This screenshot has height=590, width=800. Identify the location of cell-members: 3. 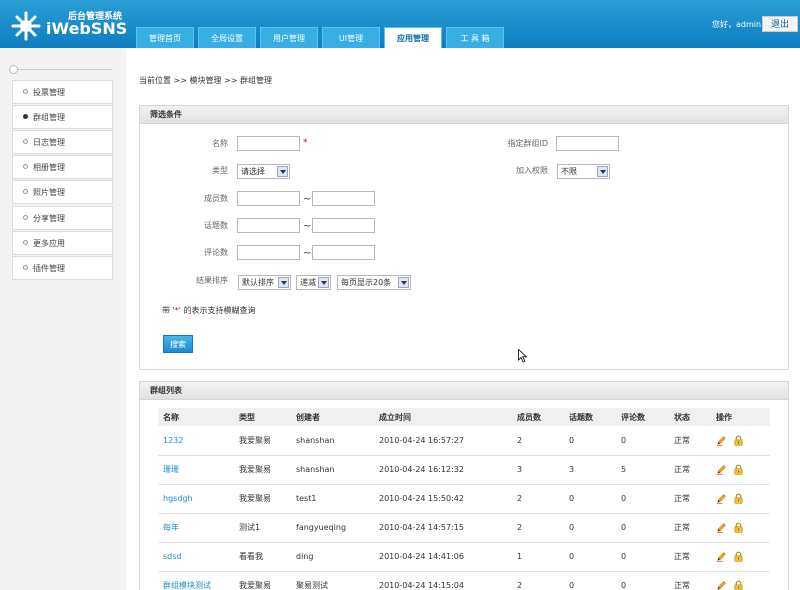
(538, 470).